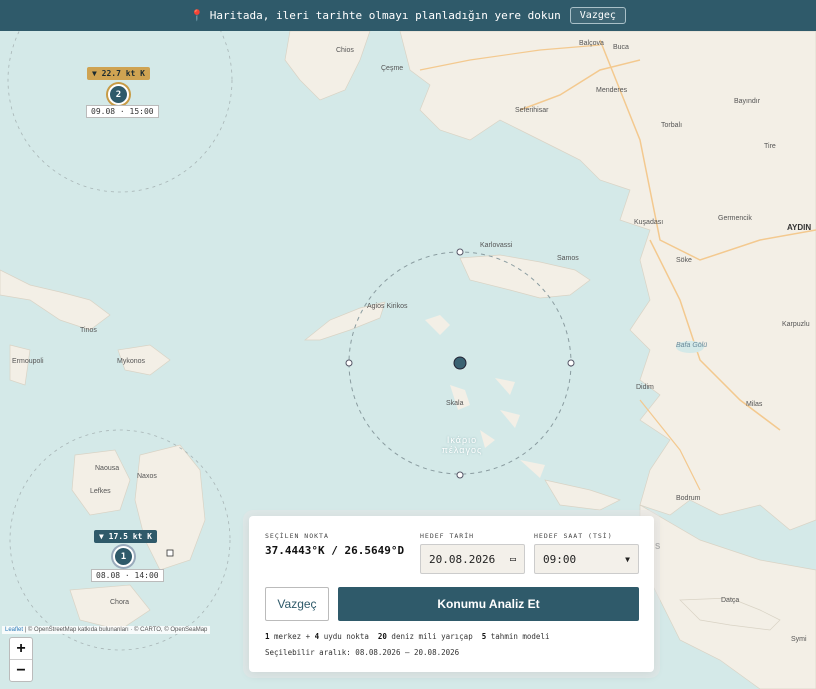 The height and width of the screenshot is (689, 816). I want to click on analyze-location-button: Konumu Analiz Et, so click(488, 604).